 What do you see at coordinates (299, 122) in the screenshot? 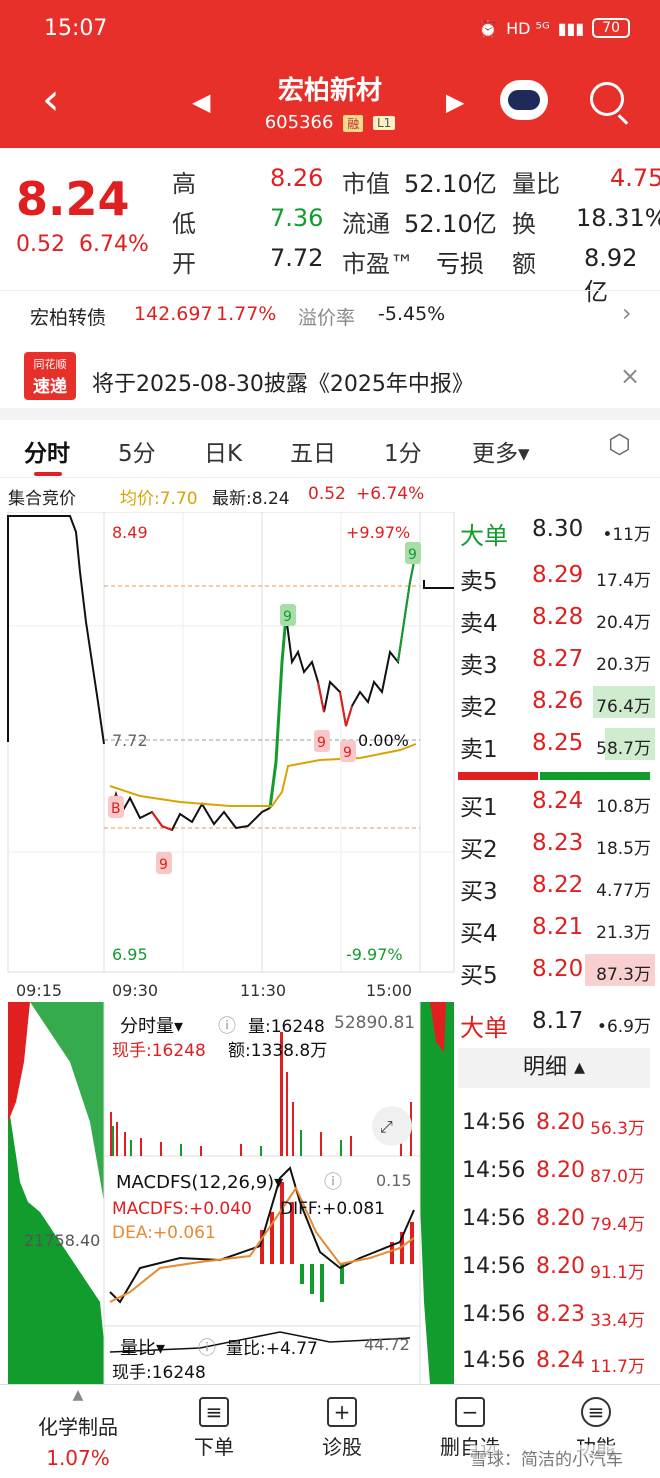
I see `stock-code: 605366` at bounding box center [299, 122].